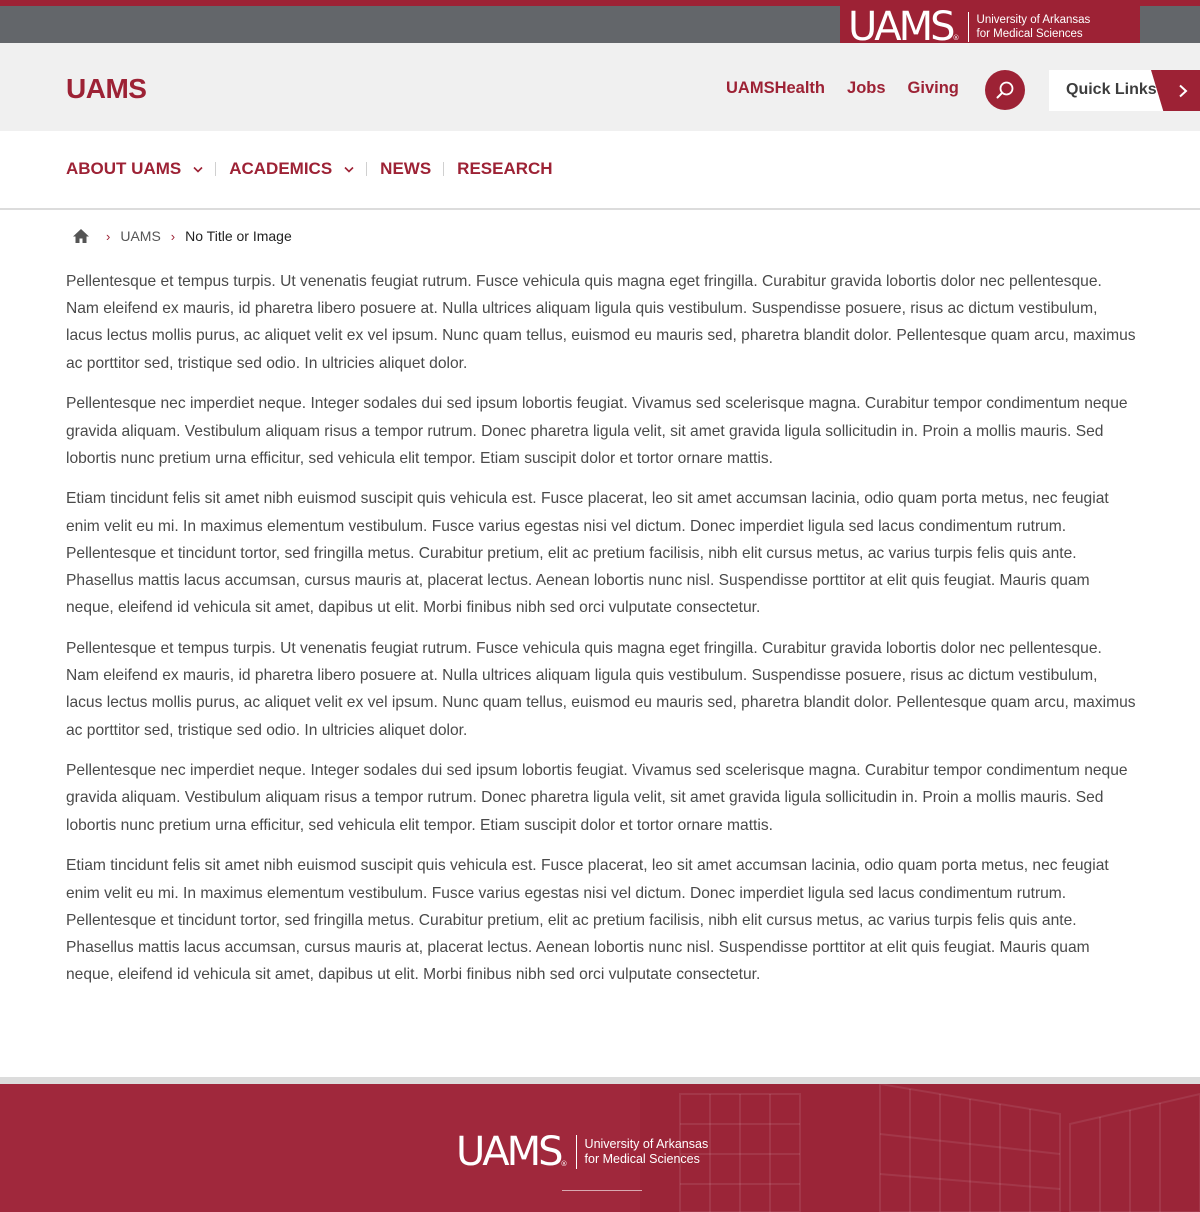 The width and height of the screenshot is (1200, 1212). Describe the element at coordinates (600, 1080) in the screenshot. I see `footer-divider` at that location.